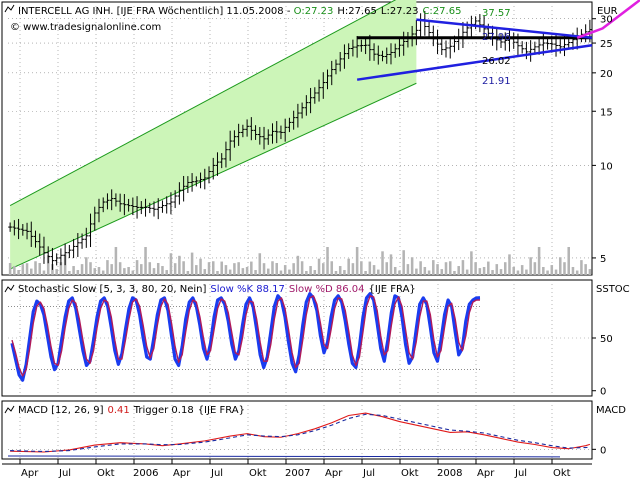 This screenshot has height=484, width=640. What do you see at coordinates (613, 289) in the screenshot?
I see `stochastic-axis-unit: SSTOC` at bounding box center [613, 289].